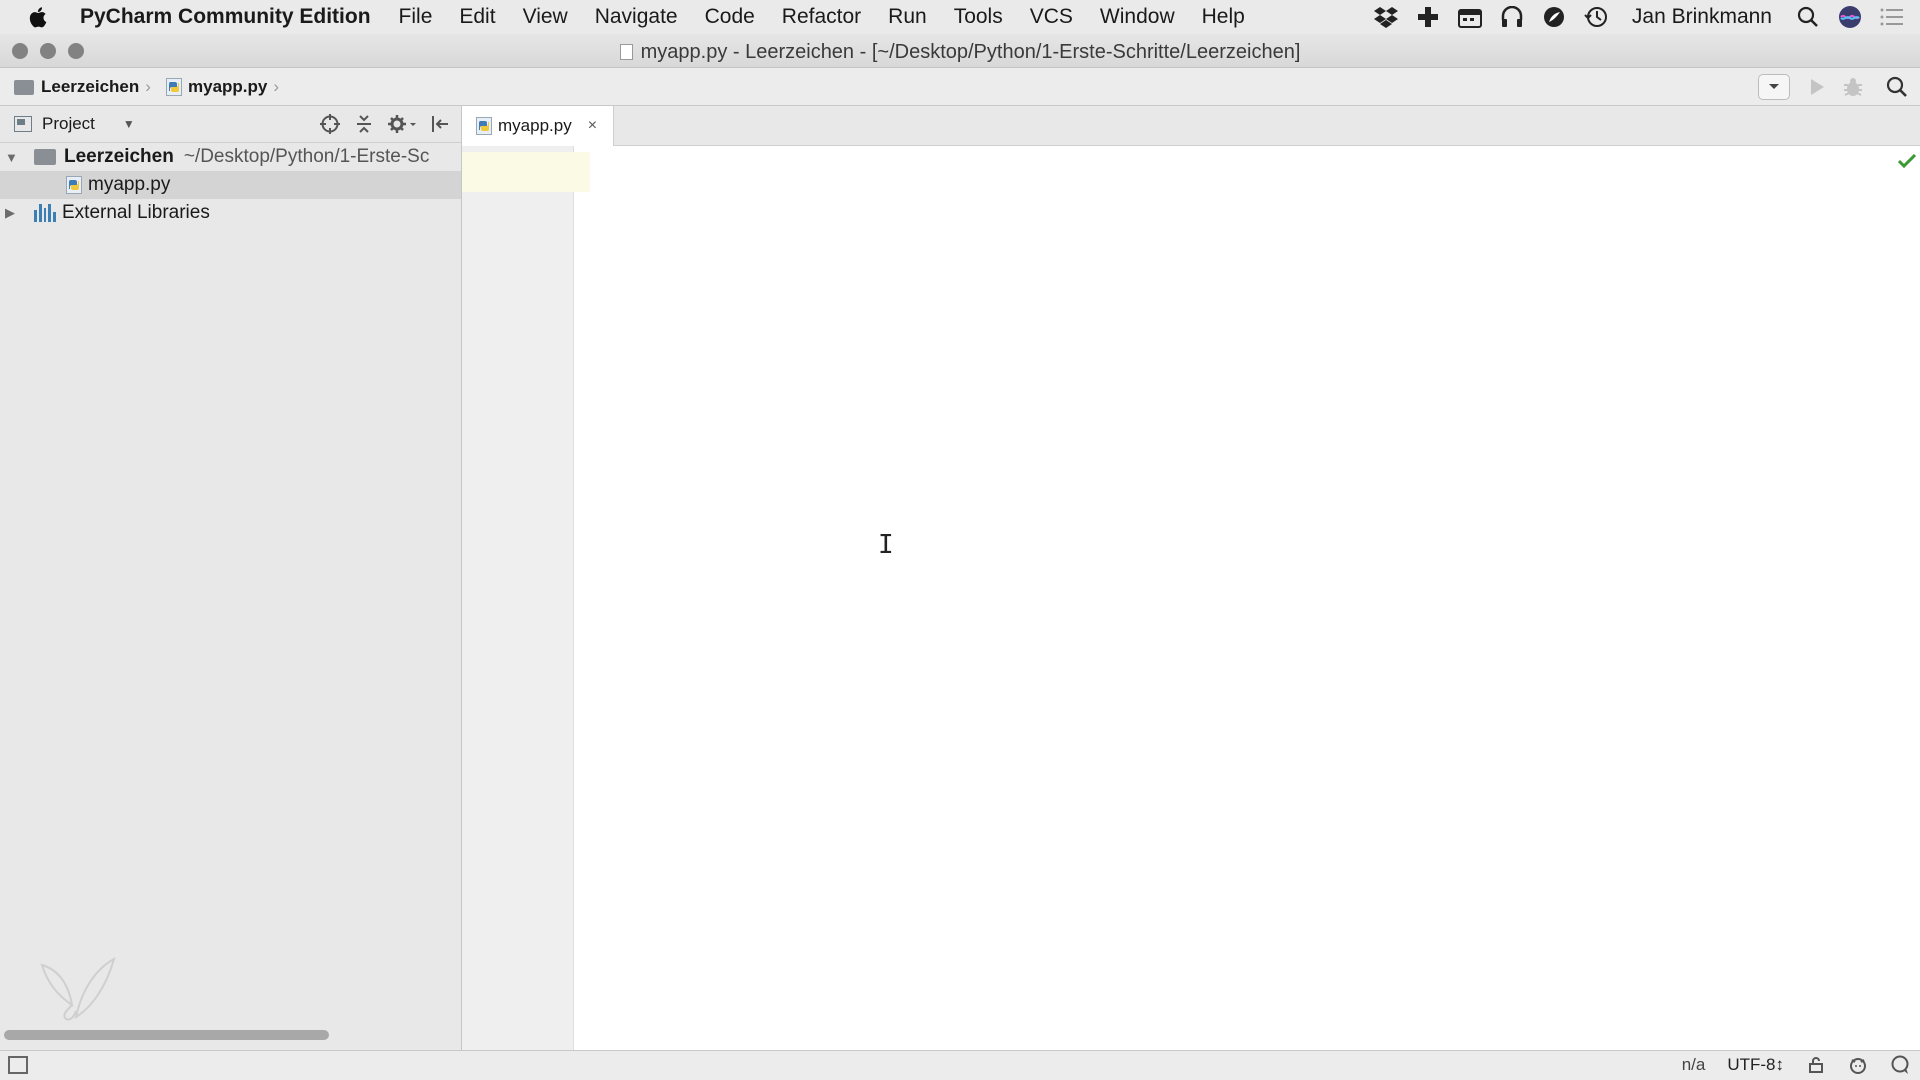 This screenshot has height=1080, width=1920. Describe the element at coordinates (119, 156) in the screenshot. I see `project-root-name: Leerzeichen` at that location.